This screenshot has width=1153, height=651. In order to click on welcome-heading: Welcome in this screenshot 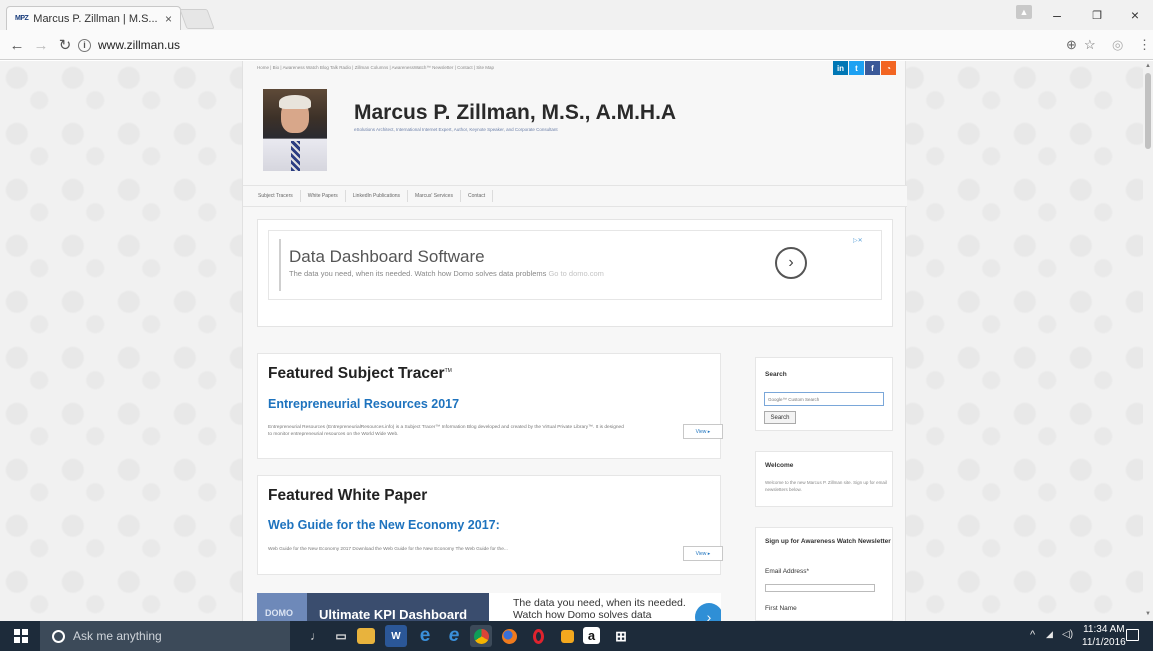, I will do `click(779, 465)`.